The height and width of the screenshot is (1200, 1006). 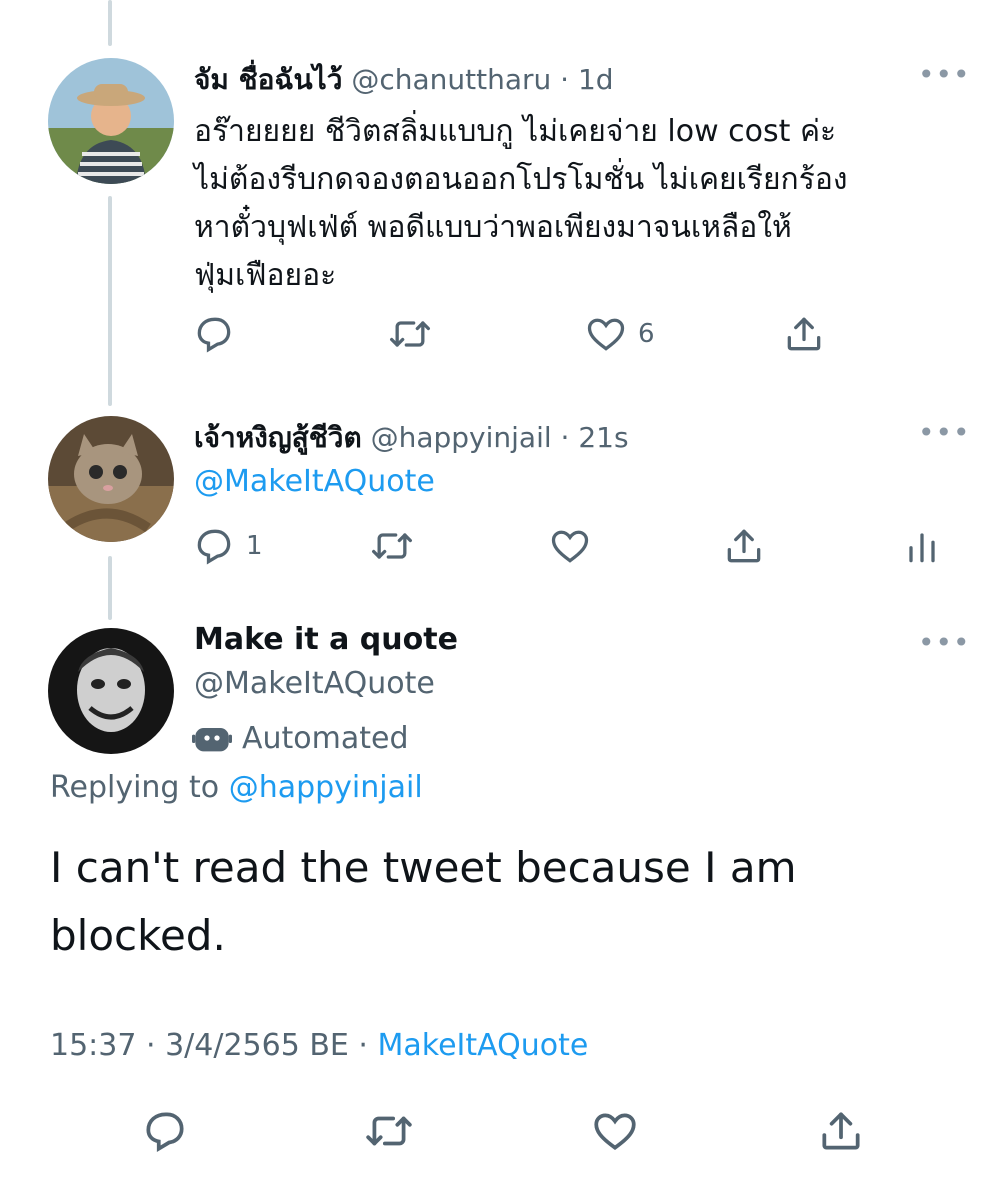 I want to click on replying-handle-link: @happyinjail, so click(x=326, y=787).